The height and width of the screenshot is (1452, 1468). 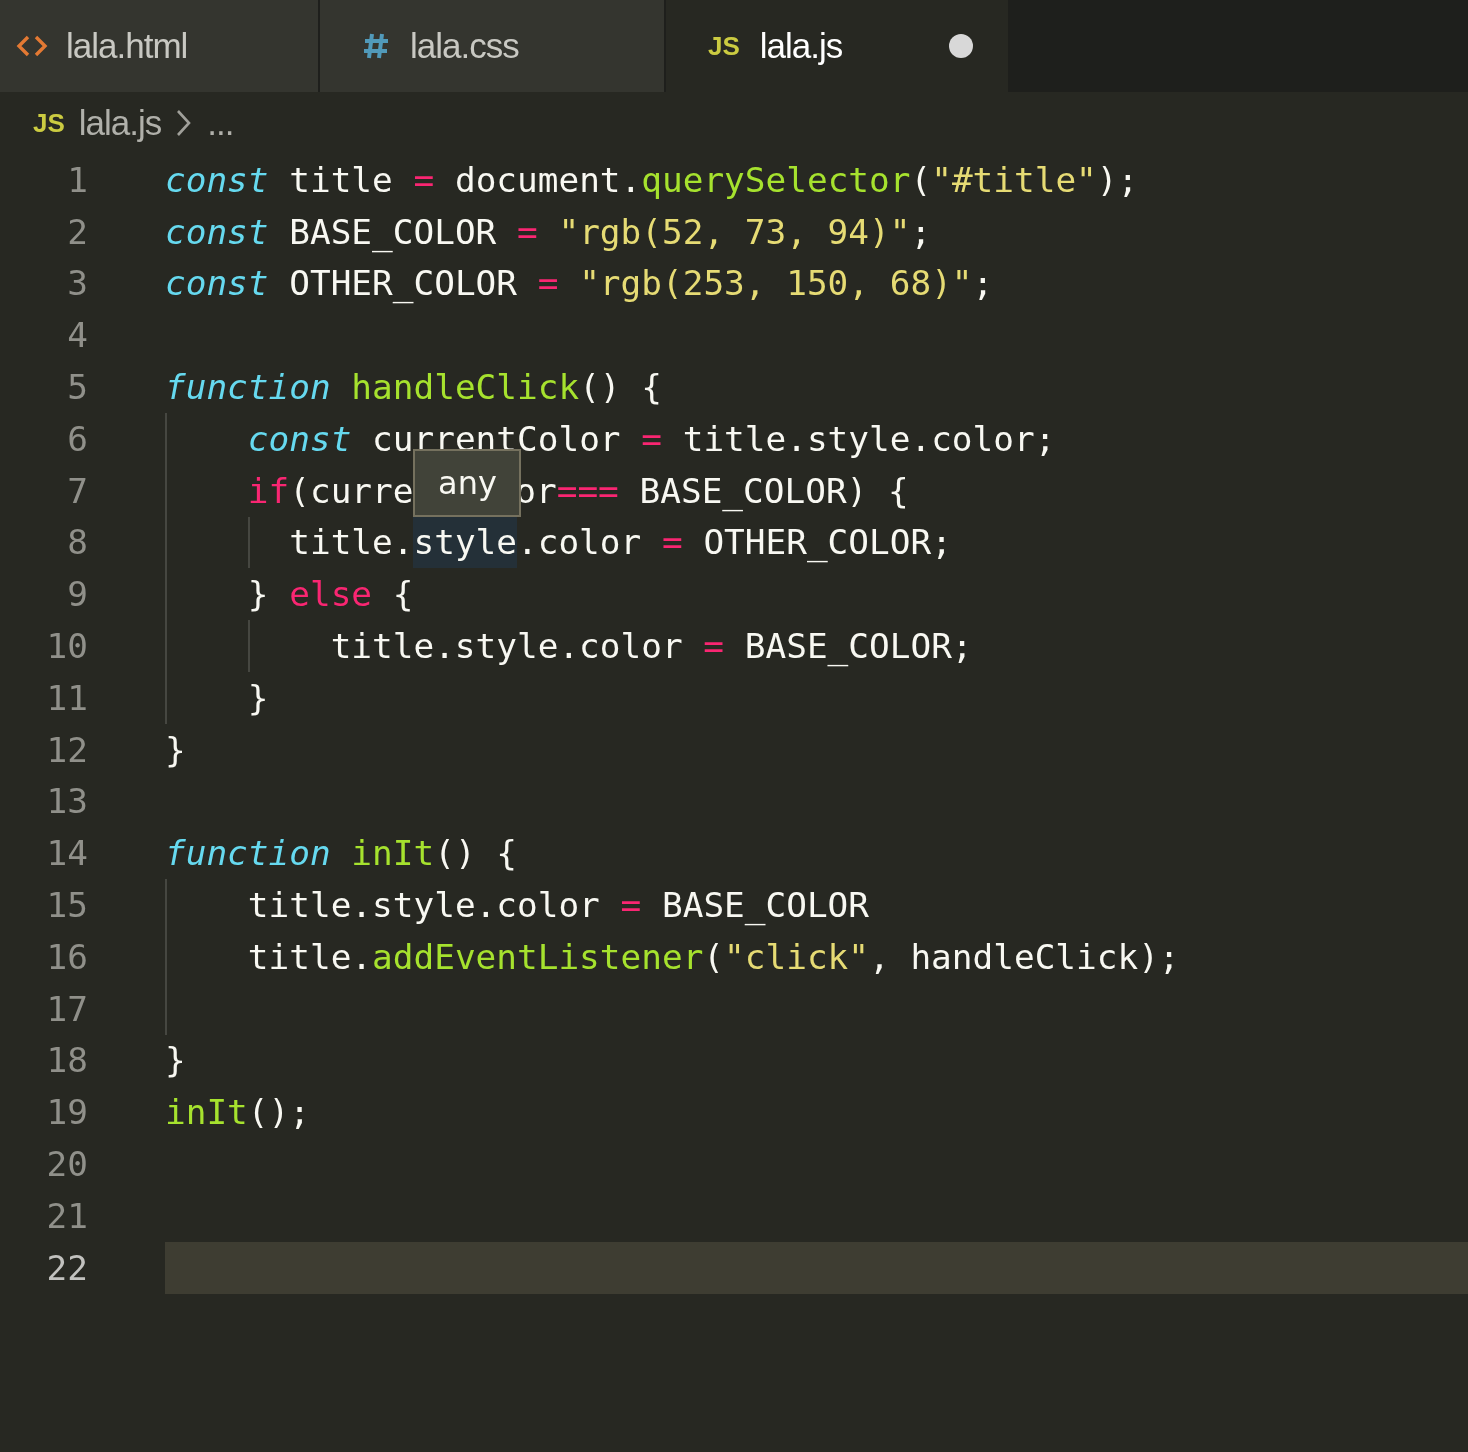 What do you see at coordinates (403, 594) in the screenshot?
I see `code-text: {` at bounding box center [403, 594].